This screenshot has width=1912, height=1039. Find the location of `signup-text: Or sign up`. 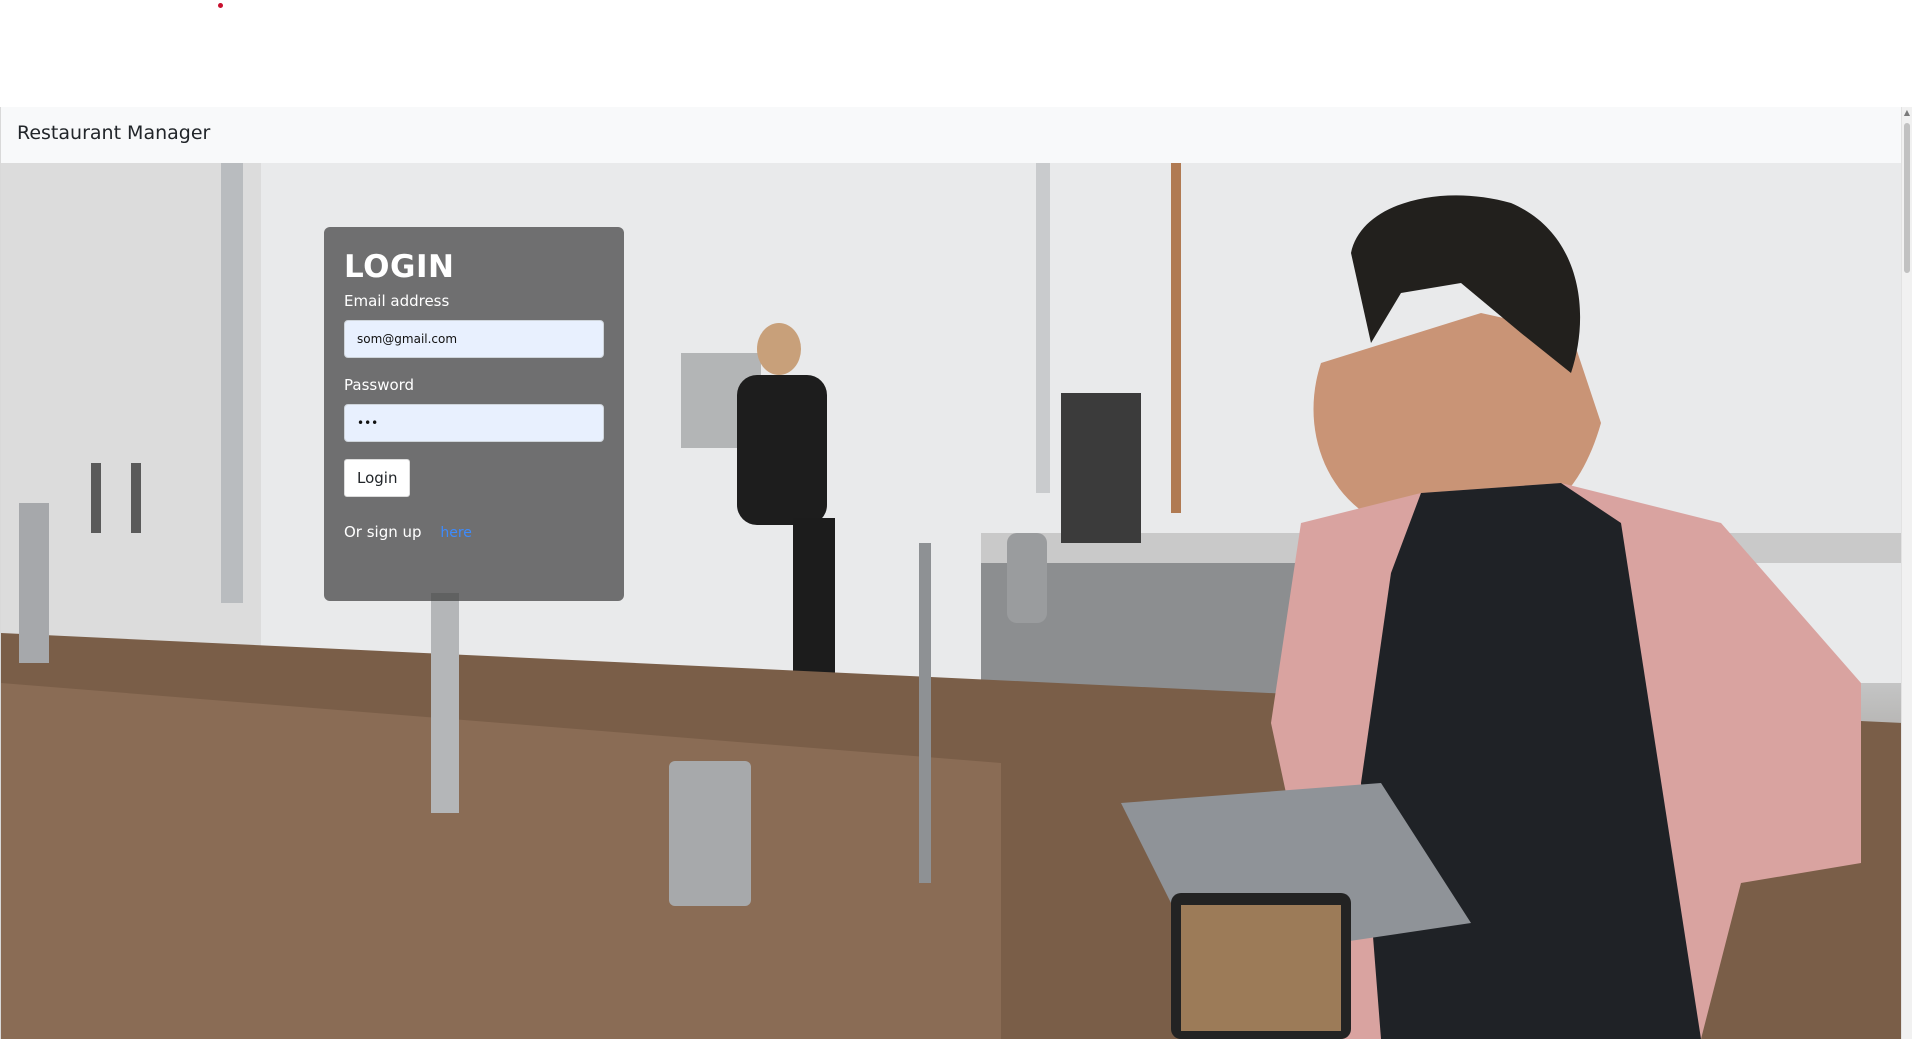

signup-text: Or sign up is located at coordinates (383, 532).